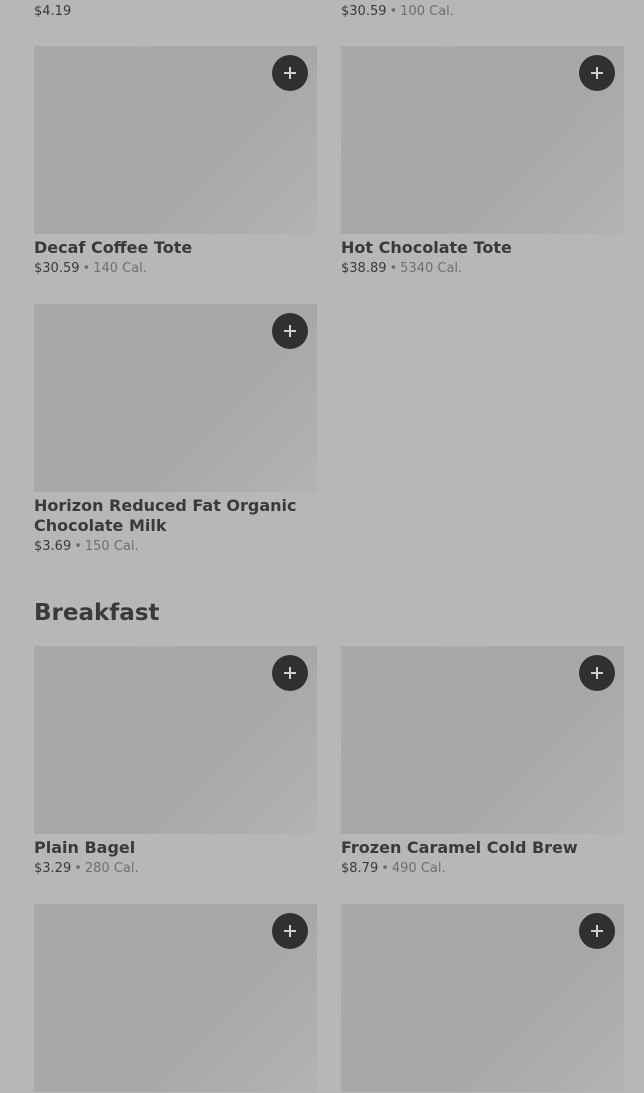 The width and height of the screenshot is (644, 1093). I want to click on menu-item-card: Frozen Caramel Cold Brew $8.79 • 490 Cal., so click(482, 761).